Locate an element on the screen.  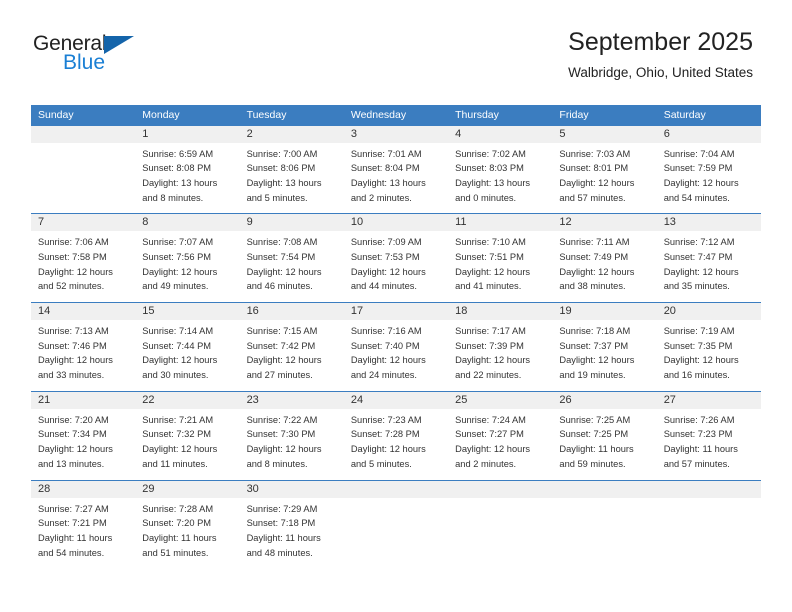
day-number: 25 is located at coordinates (500, 400).